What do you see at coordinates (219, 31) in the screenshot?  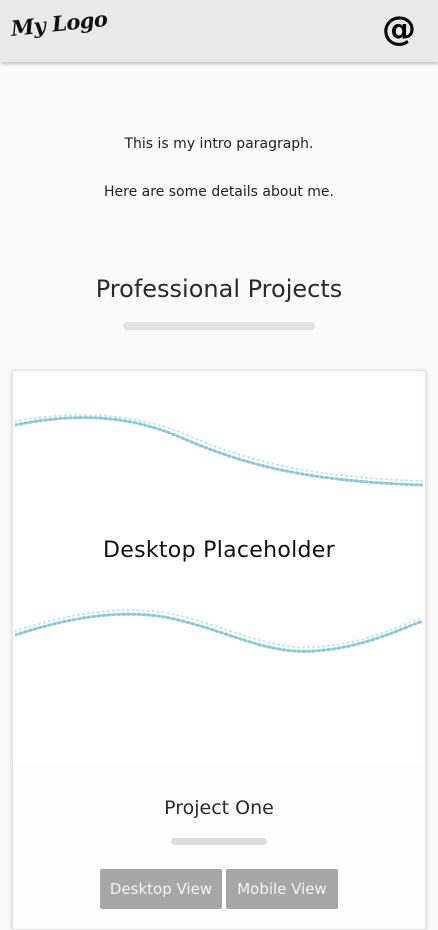 I see `site-header: My Logo @` at bounding box center [219, 31].